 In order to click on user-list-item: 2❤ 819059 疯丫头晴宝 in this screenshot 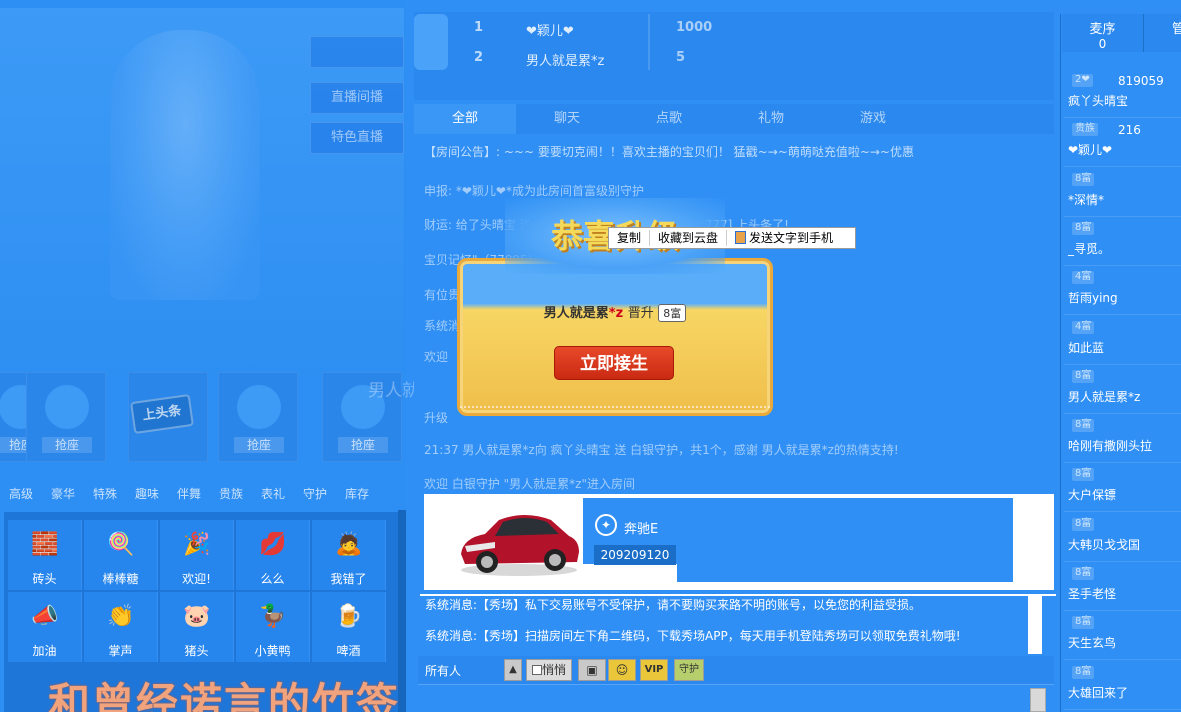, I will do `click(1122, 94)`.